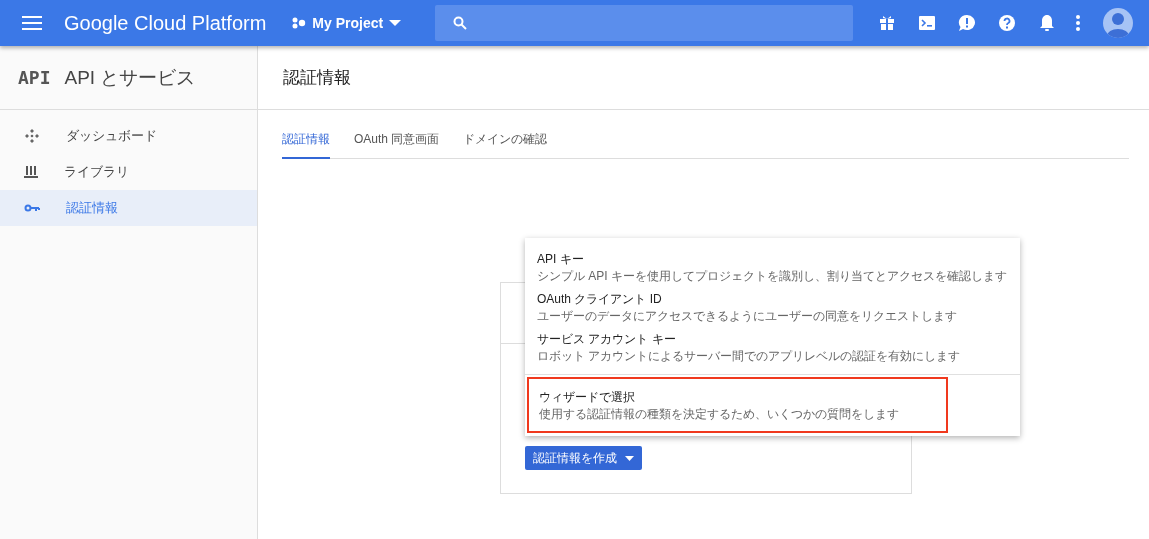 This screenshot has width=1149, height=539. I want to click on api-logo: API, so click(34, 77).